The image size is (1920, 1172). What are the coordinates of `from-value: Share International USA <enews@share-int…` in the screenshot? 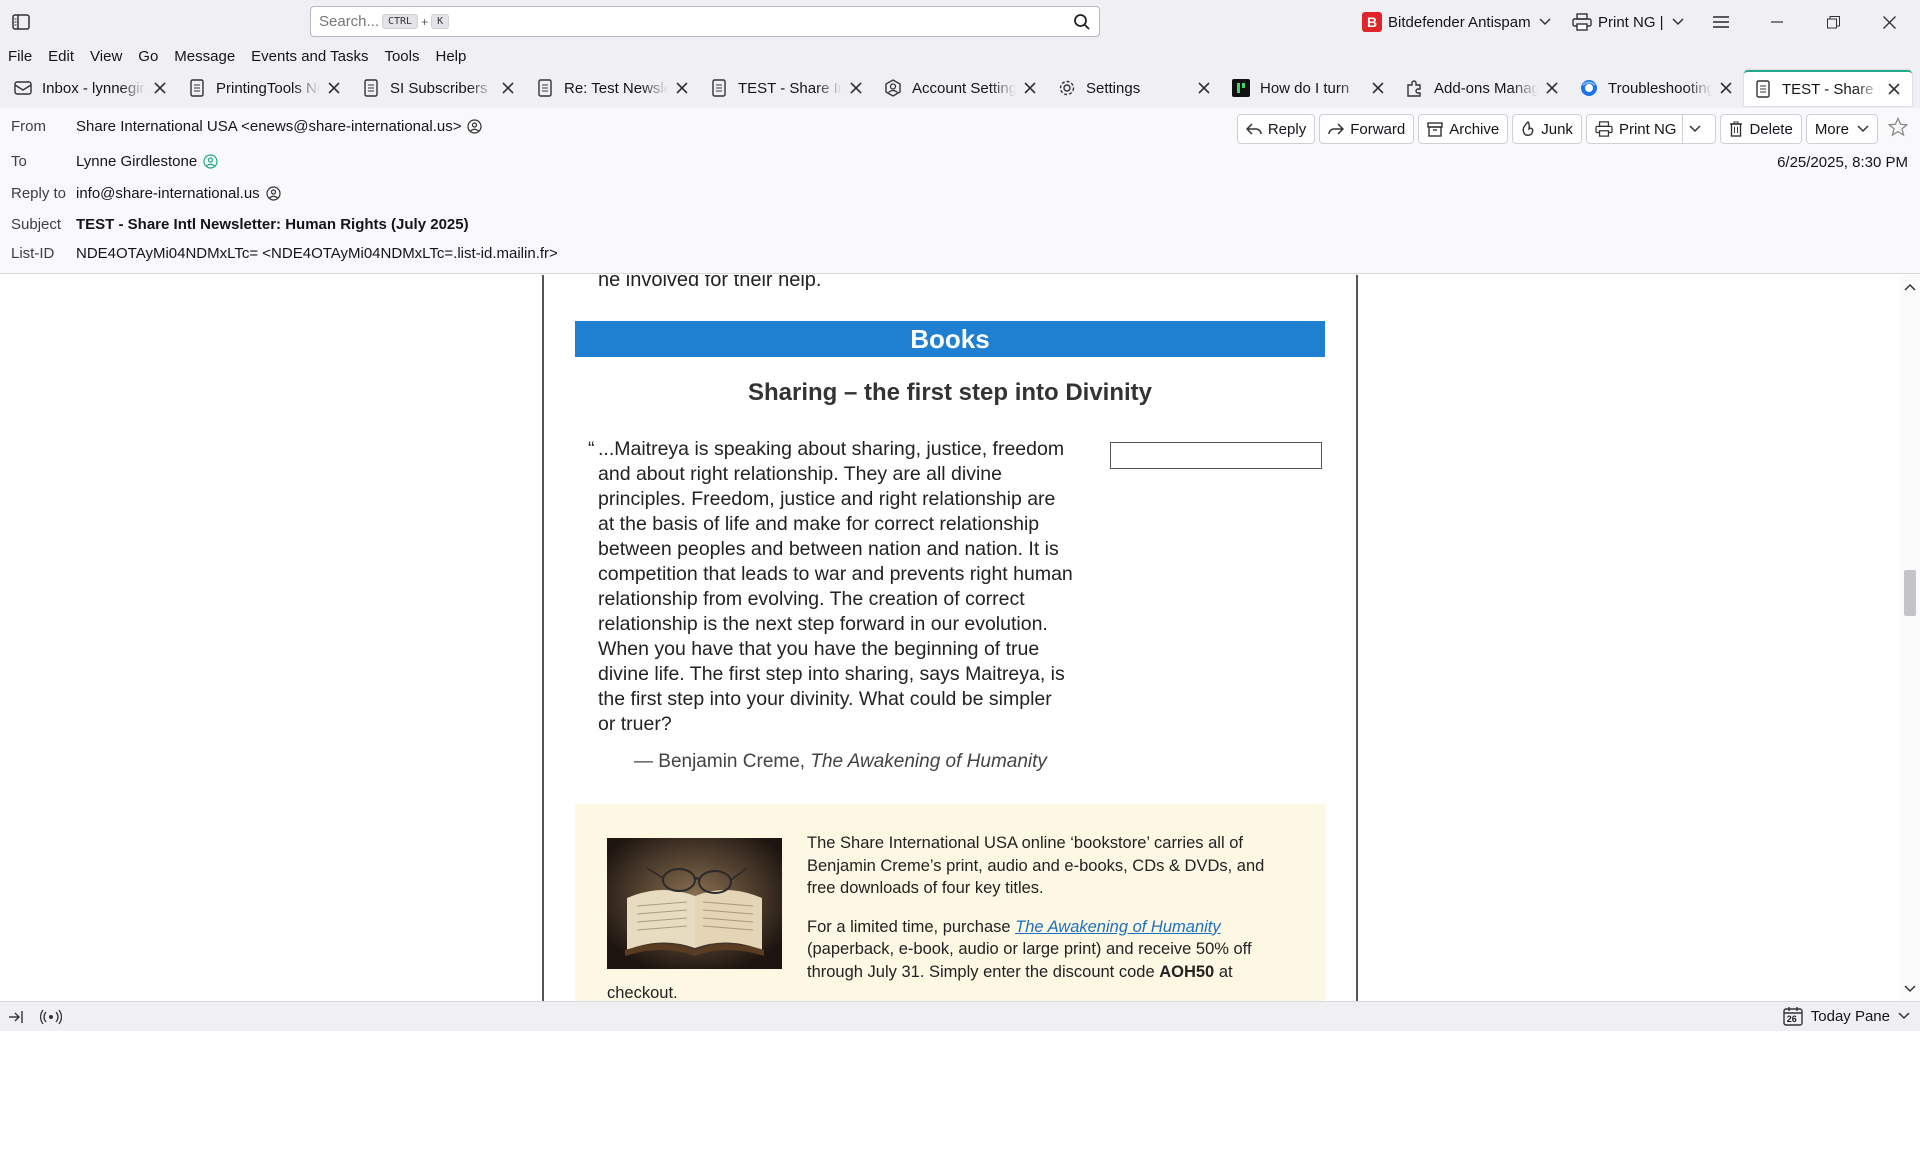 It's located at (279, 126).